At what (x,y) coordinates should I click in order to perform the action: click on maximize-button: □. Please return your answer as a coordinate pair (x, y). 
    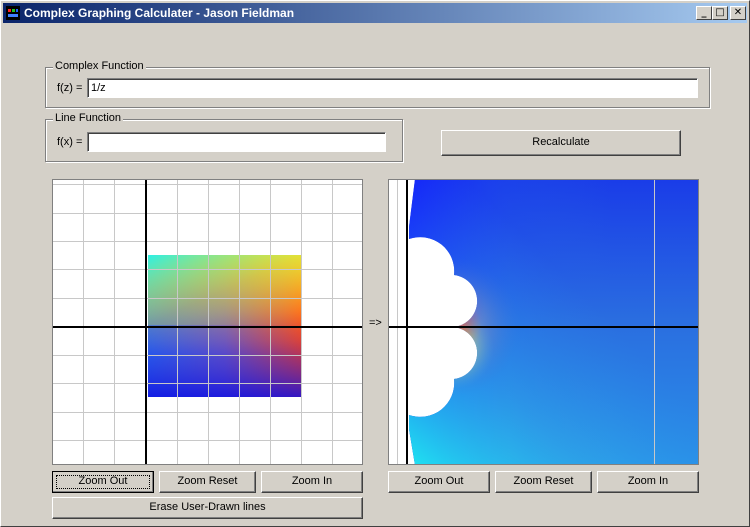
    Looking at the image, I should click on (720, 13).